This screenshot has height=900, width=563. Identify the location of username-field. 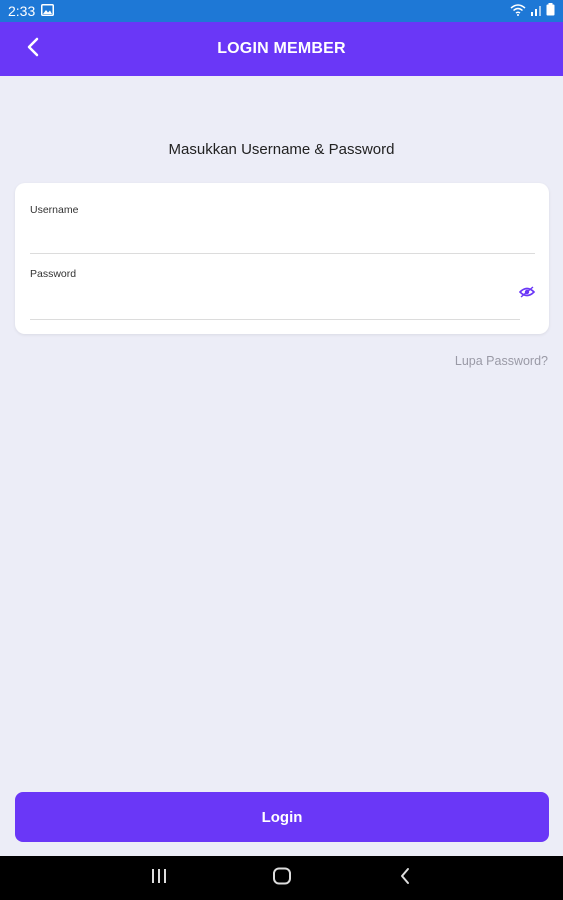
(282, 237).